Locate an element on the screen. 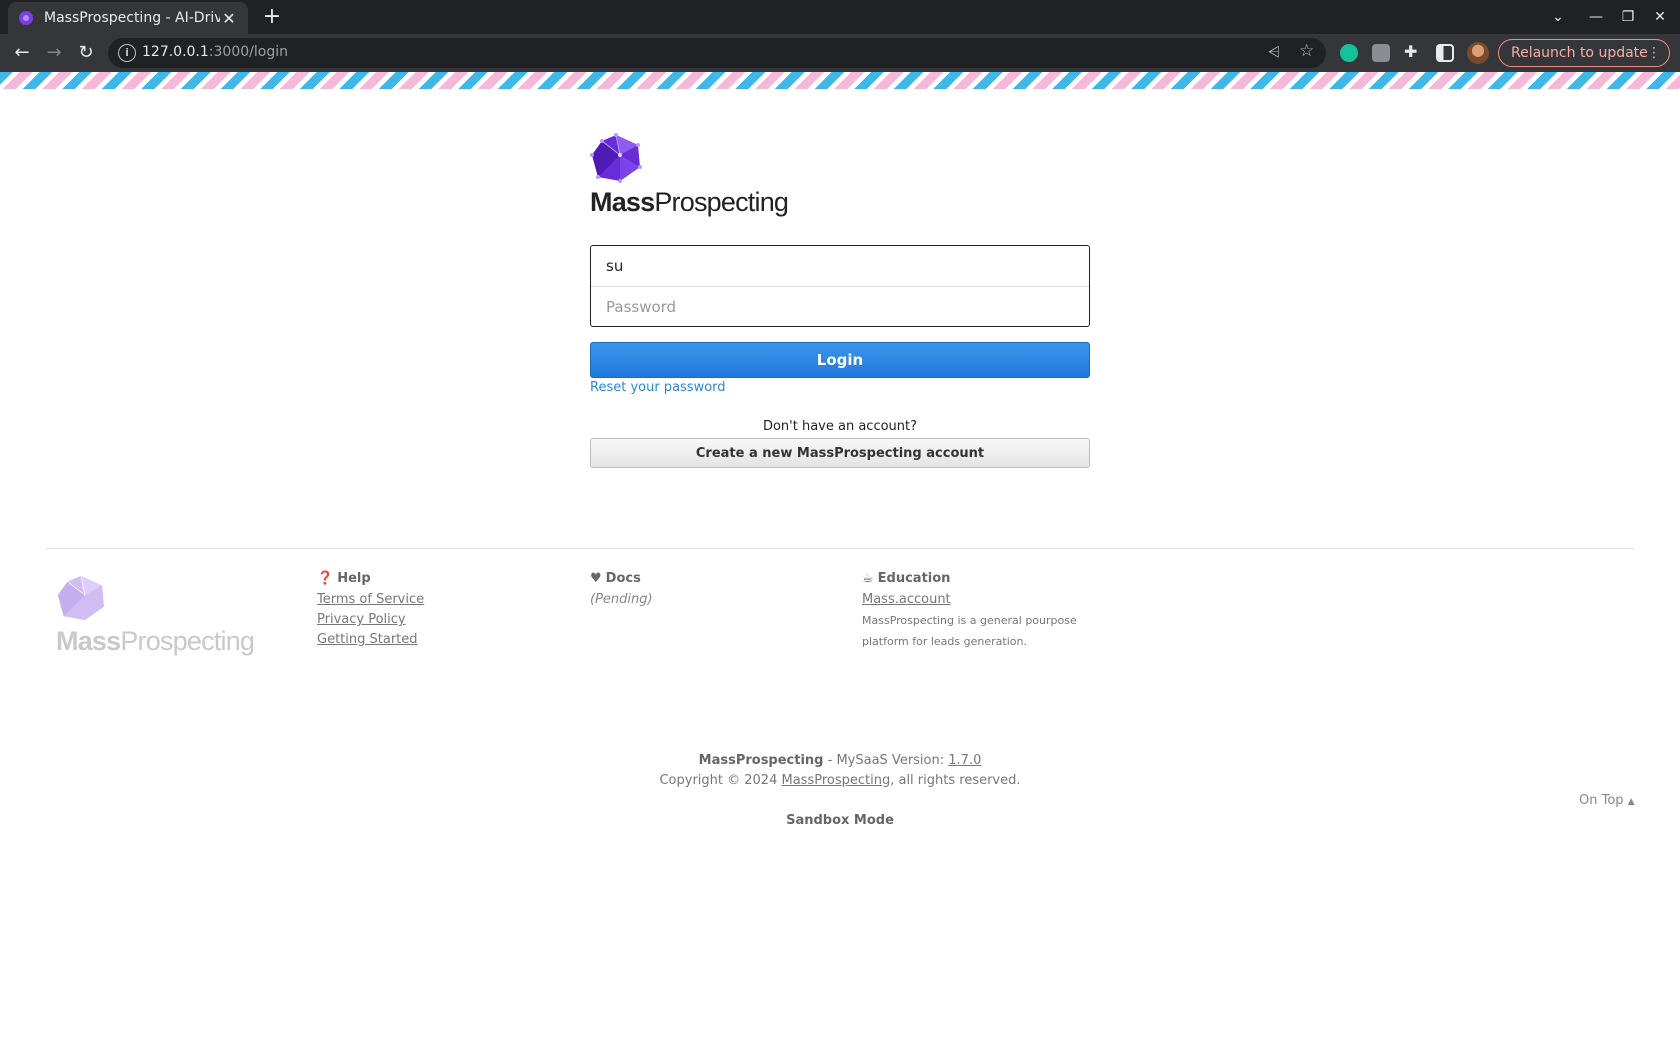  browser-tab: MassProspecting - AI-Driv ✕ is located at coordinates (128, 18).